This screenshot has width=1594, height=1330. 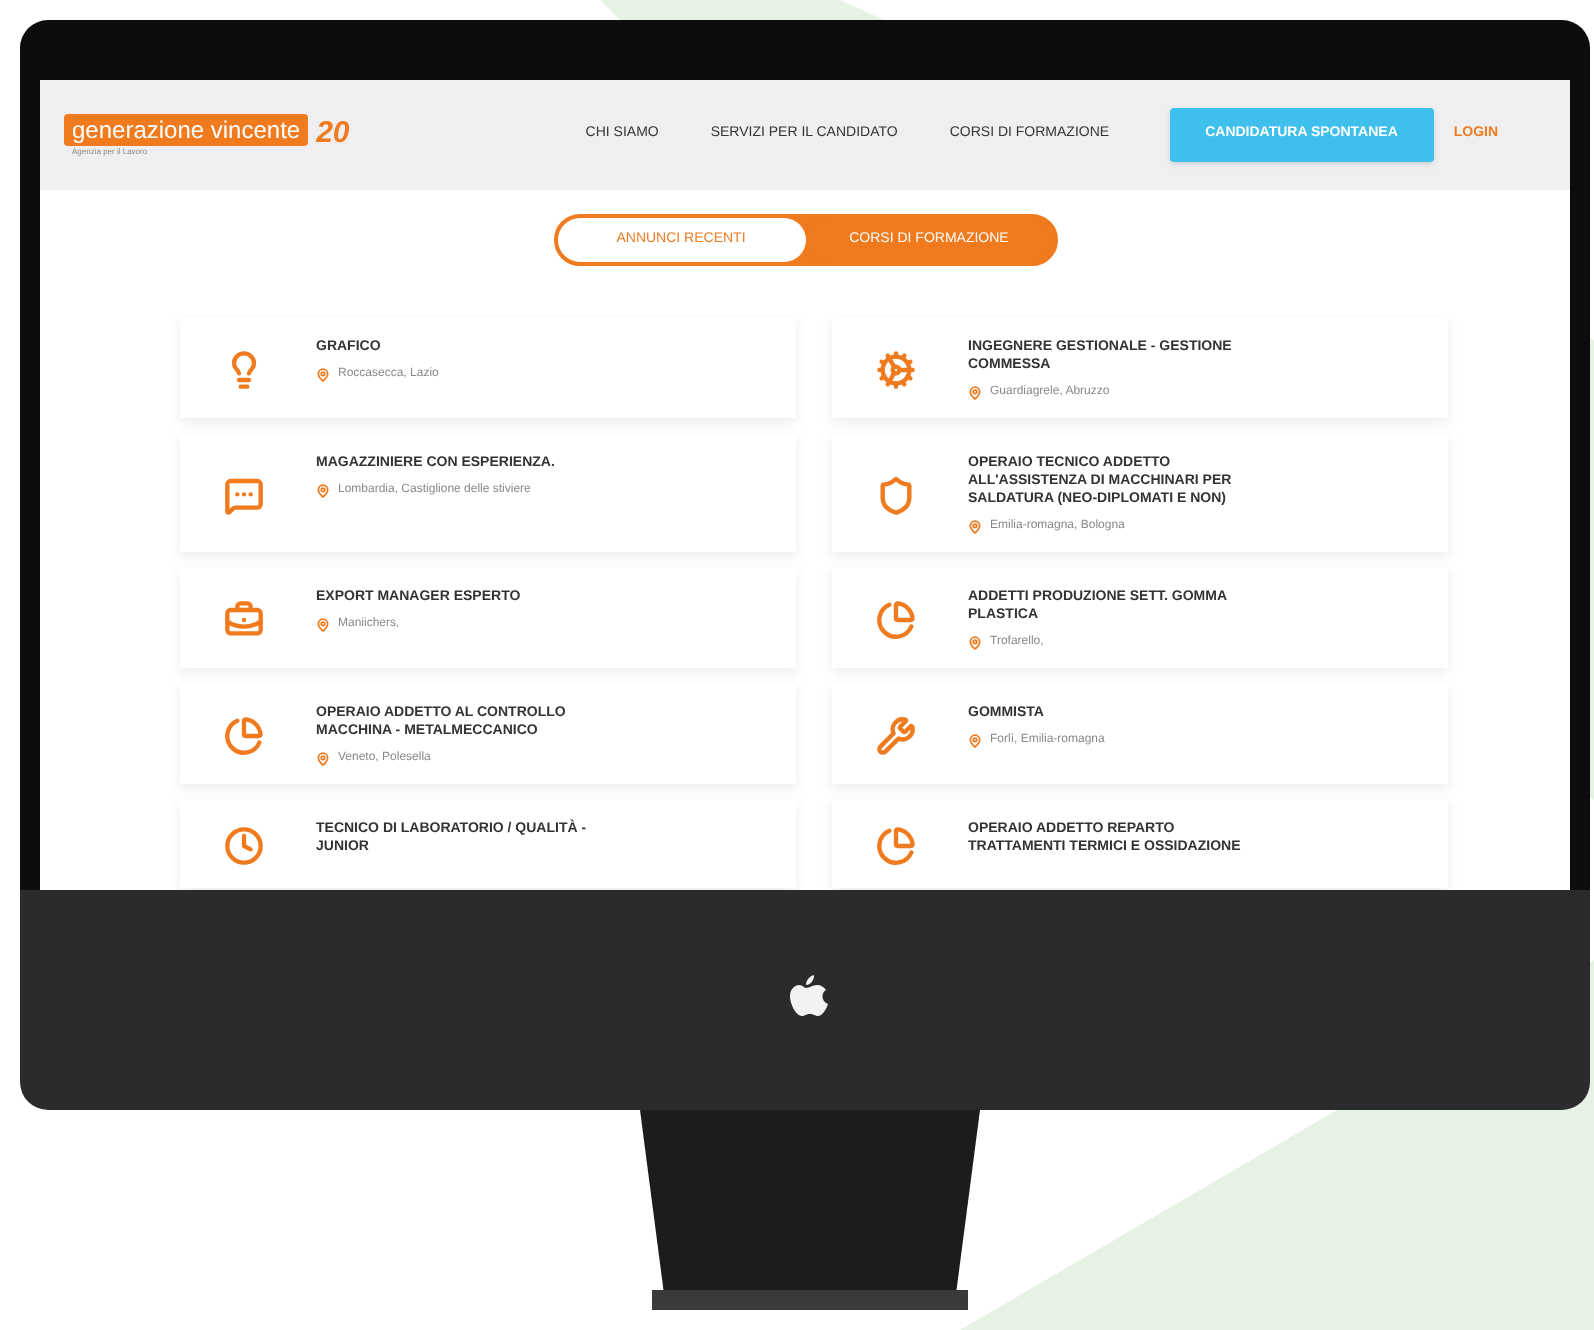 What do you see at coordinates (896, 736) in the screenshot?
I see `wrench-icon` at bounding box center [896, 736].